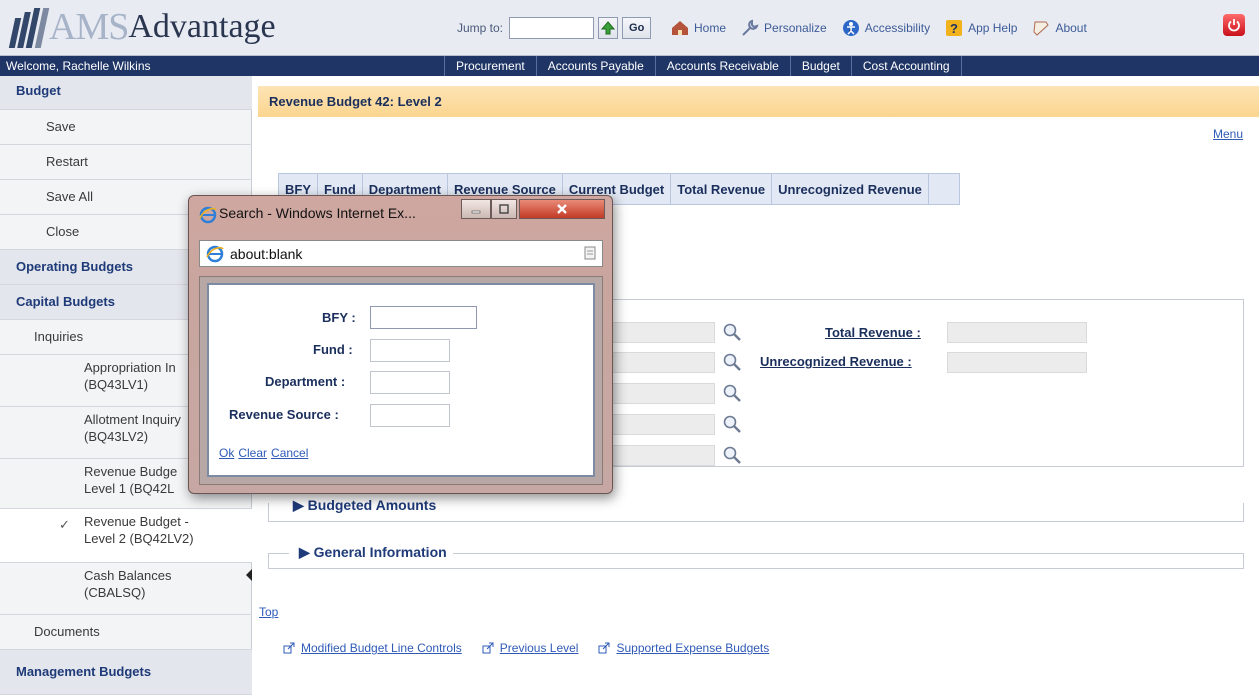 This screenshot has width=1259, height=695. Describe the element at coordinates (89, 27) in the screenshot. I see `logo-ams-text: AMS` at that location.